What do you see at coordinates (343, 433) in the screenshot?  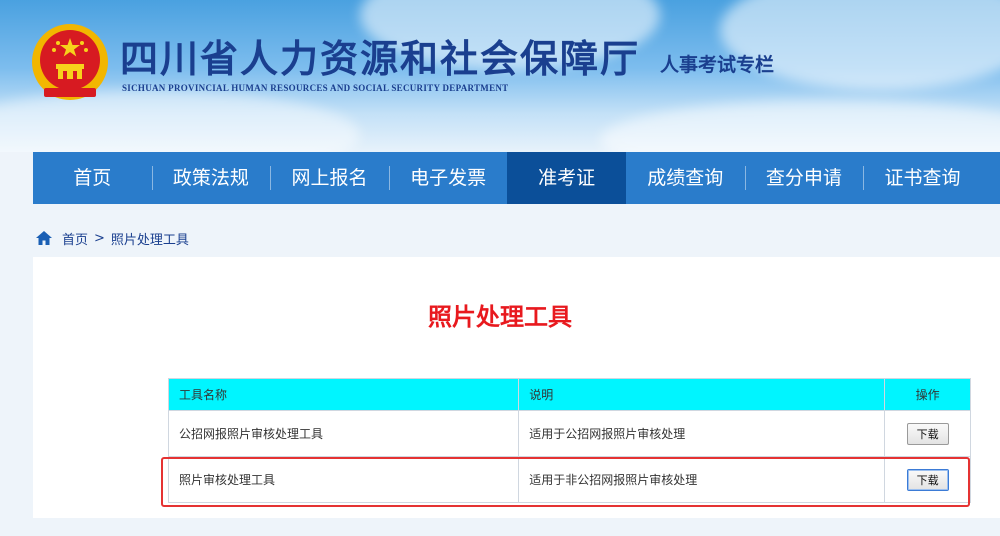 I see `tool-name: 公招网报照片审核处理工具` at bounding box center [343, 433].